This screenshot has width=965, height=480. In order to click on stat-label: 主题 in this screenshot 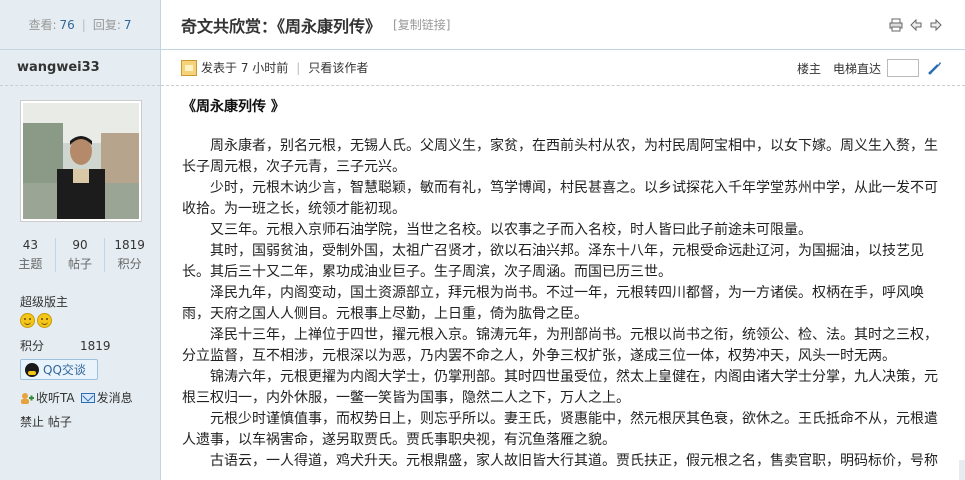, I will do `click(30, 264)`.